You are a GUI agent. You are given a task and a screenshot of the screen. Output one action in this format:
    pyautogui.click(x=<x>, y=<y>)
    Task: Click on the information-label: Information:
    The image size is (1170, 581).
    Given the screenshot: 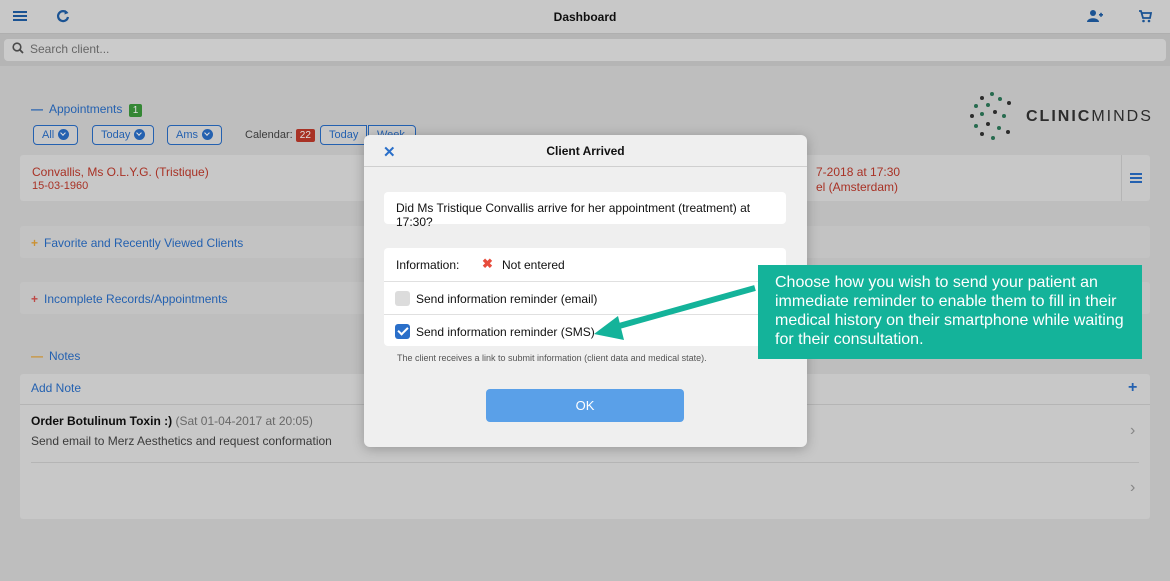 What is the action you would take?
    pyautogui.click(x=428, y=265)
    